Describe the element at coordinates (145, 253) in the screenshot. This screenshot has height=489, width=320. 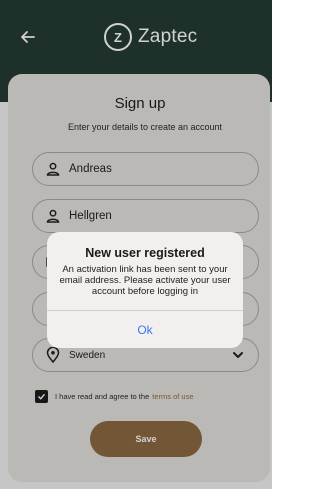
I see `dialog-title: New user registered` at that location.